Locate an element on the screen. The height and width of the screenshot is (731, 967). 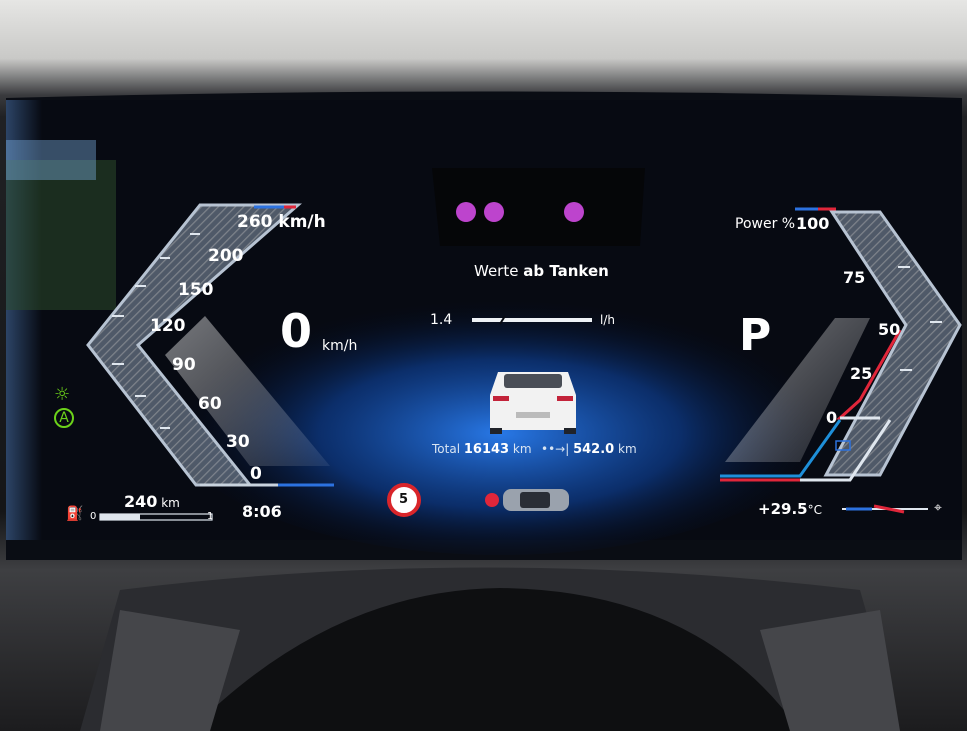
odometer-total: Total 16143 km is located at coordinates (482, 449).